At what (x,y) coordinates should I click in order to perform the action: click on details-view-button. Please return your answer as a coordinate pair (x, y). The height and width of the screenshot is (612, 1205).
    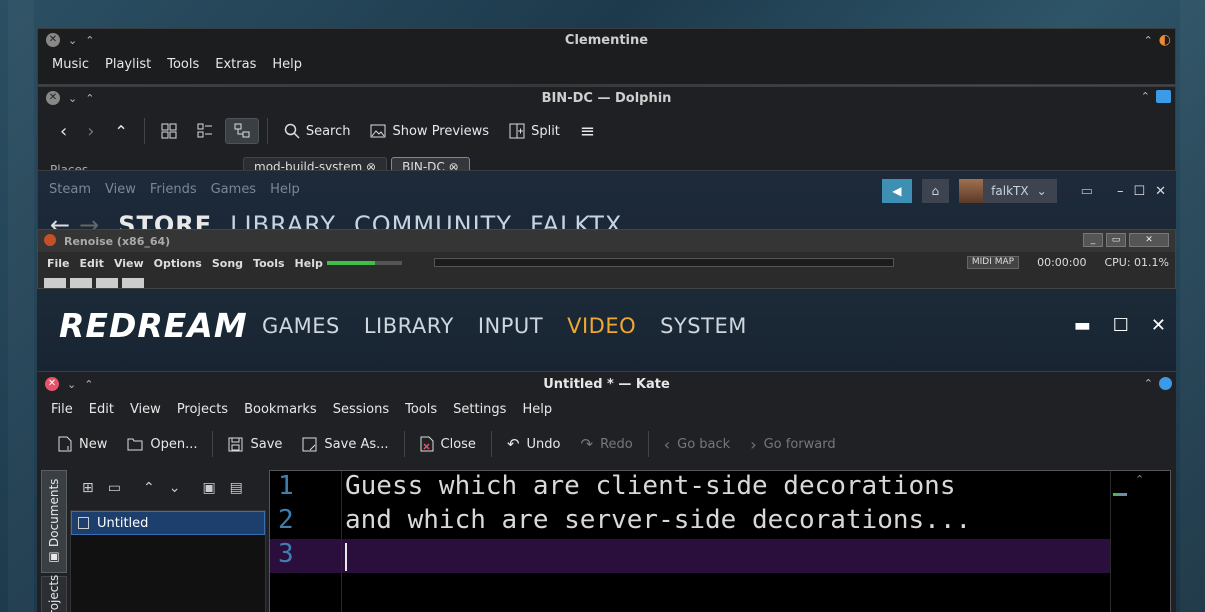
    Looking at the image, I should click on (241, 131).